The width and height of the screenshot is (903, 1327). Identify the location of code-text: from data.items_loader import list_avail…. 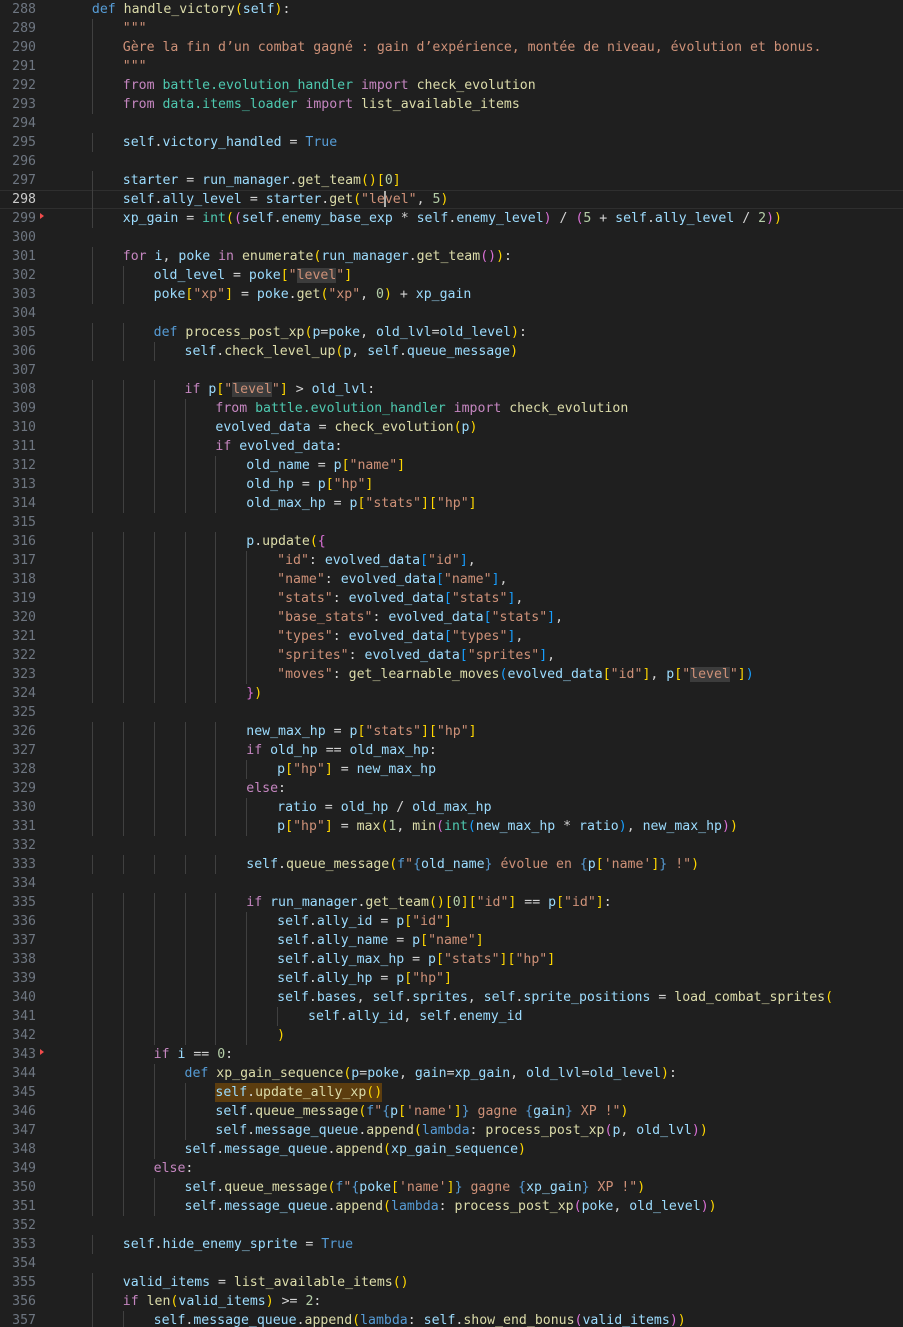
(321, 104).